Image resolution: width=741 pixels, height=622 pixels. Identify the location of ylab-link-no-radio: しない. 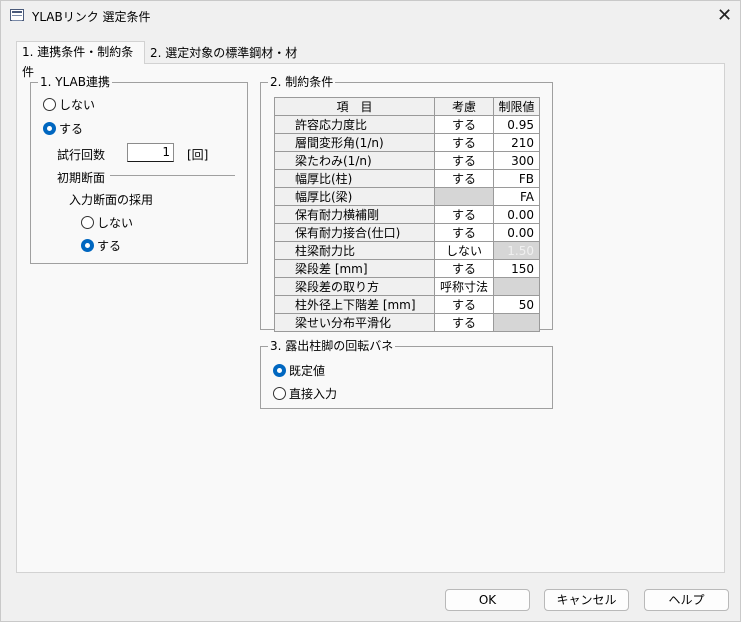
(69, 104).